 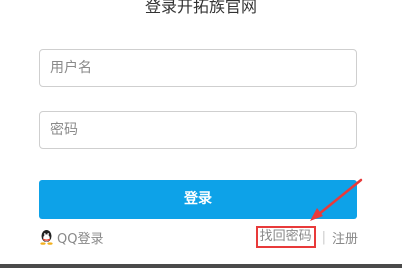 I want to click on qq-login-label: QQ登录, so click(x=80, y=239).